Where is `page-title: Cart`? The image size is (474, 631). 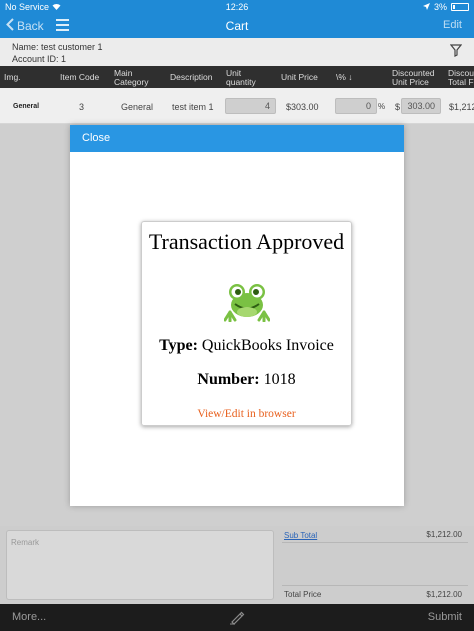
page-title: Cart is located at coordinates (237, 26).